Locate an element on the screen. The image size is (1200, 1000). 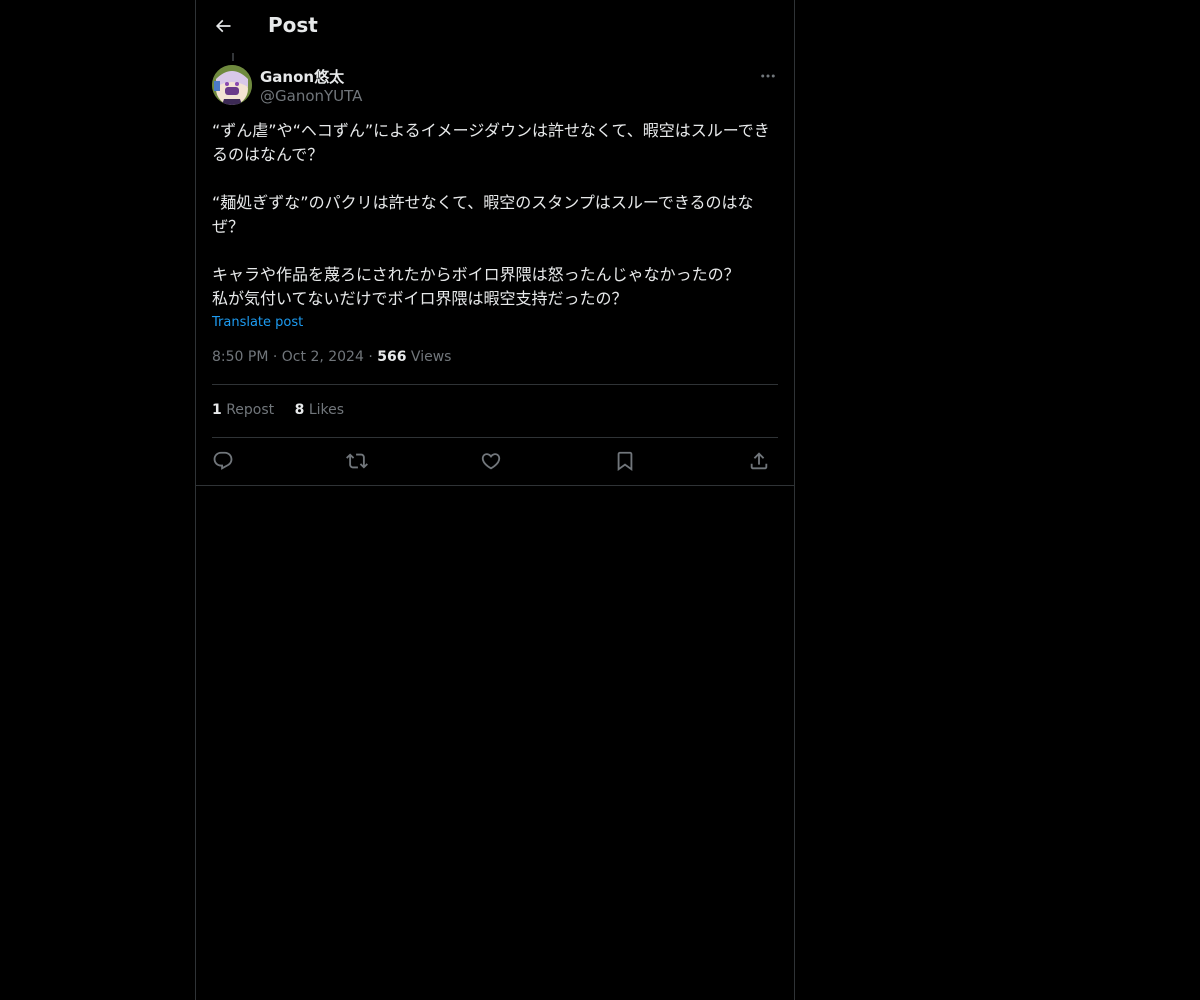
more-horizontal-icon is located at coordinates (768, 76).